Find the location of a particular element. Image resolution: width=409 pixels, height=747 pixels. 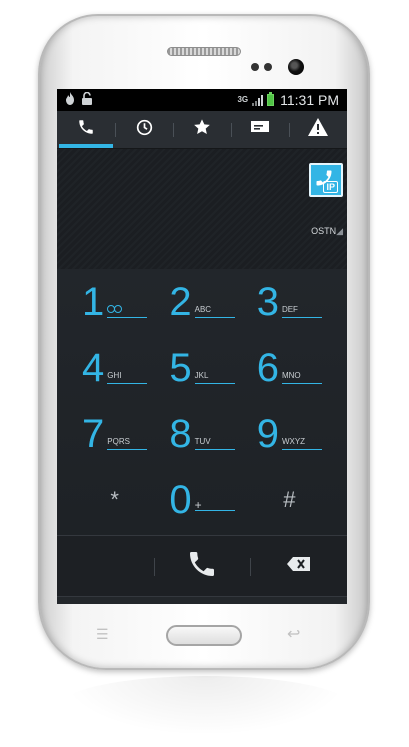

tab-messages is located at coordinates (260, 129).